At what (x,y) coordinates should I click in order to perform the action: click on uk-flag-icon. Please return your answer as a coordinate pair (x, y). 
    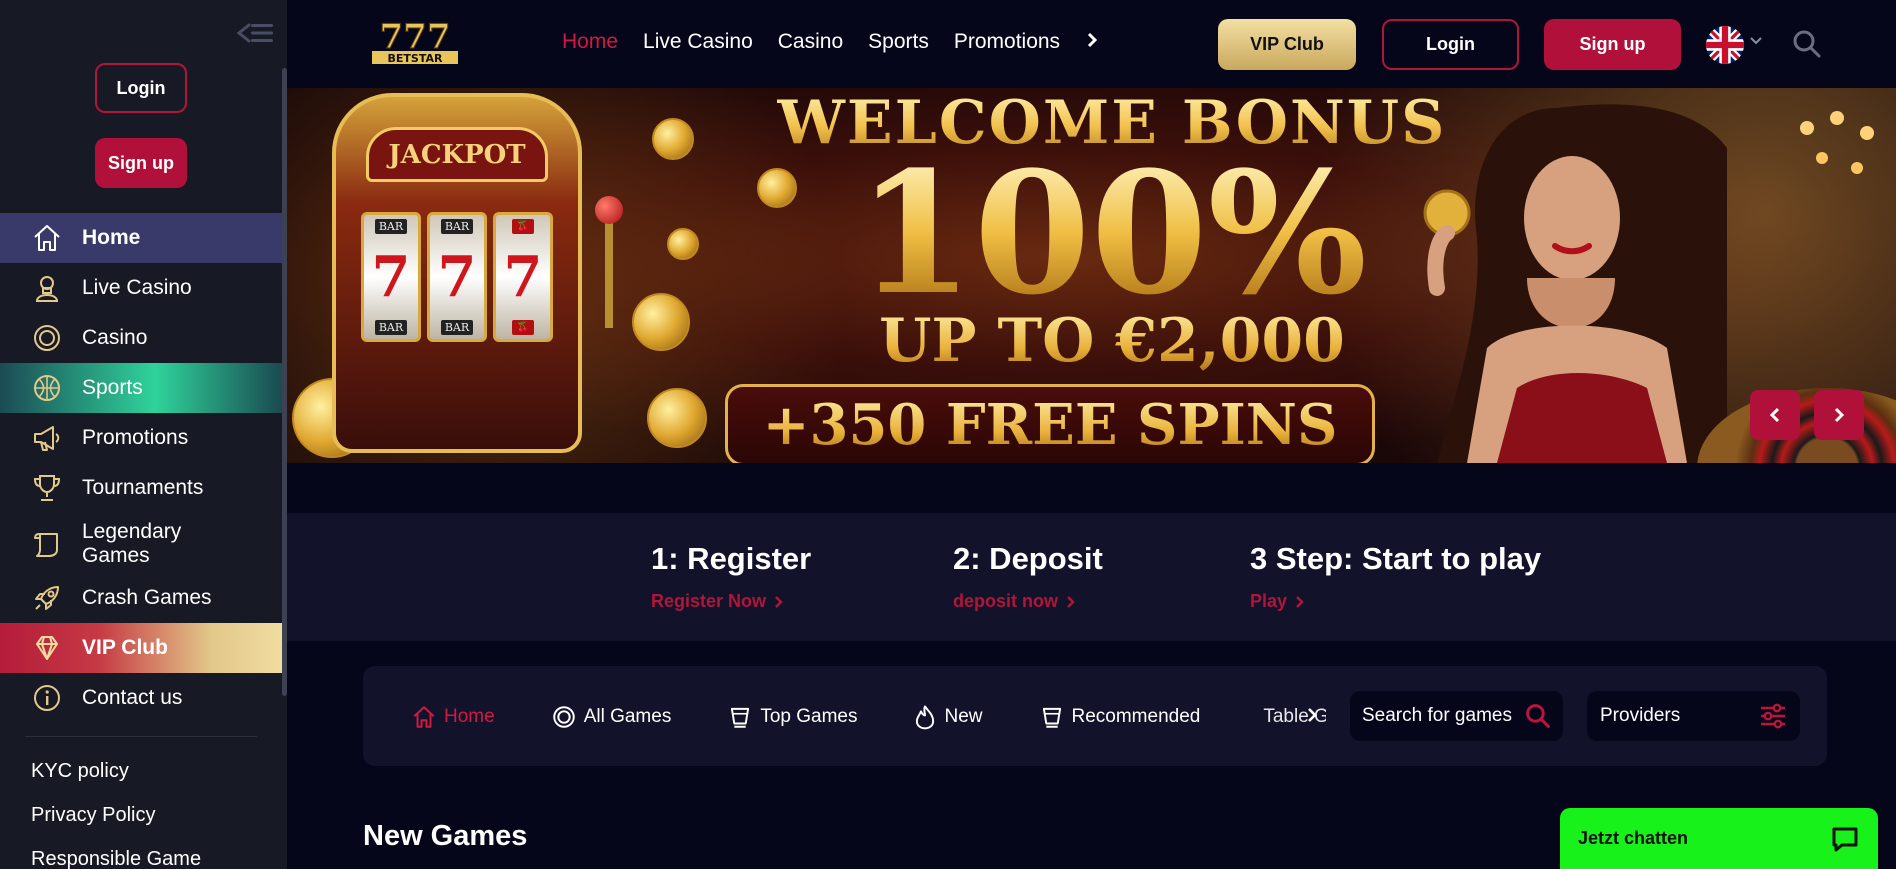
    Looking at the image, I should click on (1725, 45).